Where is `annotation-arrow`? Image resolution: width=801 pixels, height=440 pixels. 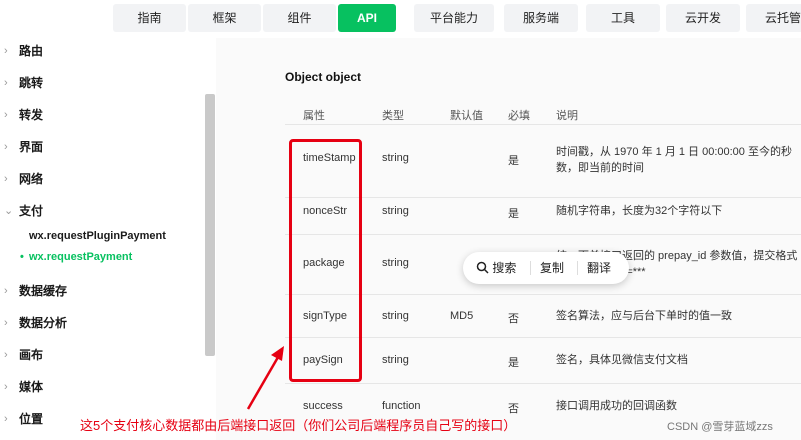 annotation-arrow is located at coordinates (265, 378).